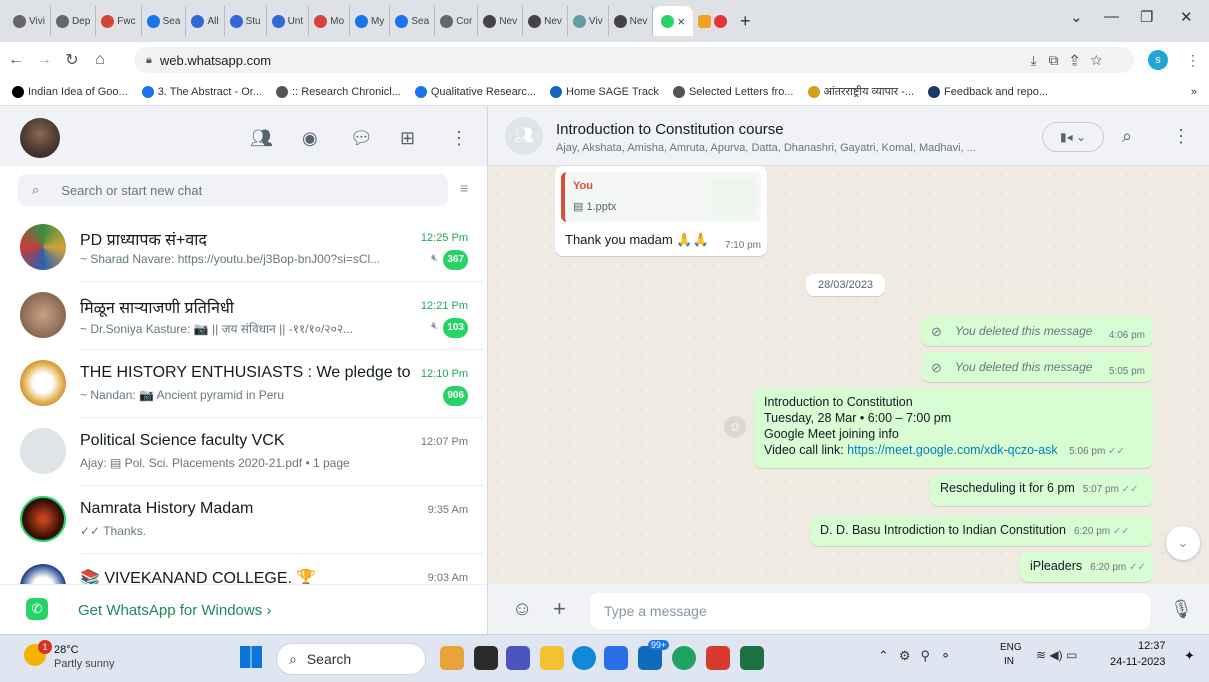 This screenshot has width=1209, height=682. What do you see at coordinates (588, 21) in the screenshot?
I see `browser-tab: Viv` at bounding box center [588, 21].